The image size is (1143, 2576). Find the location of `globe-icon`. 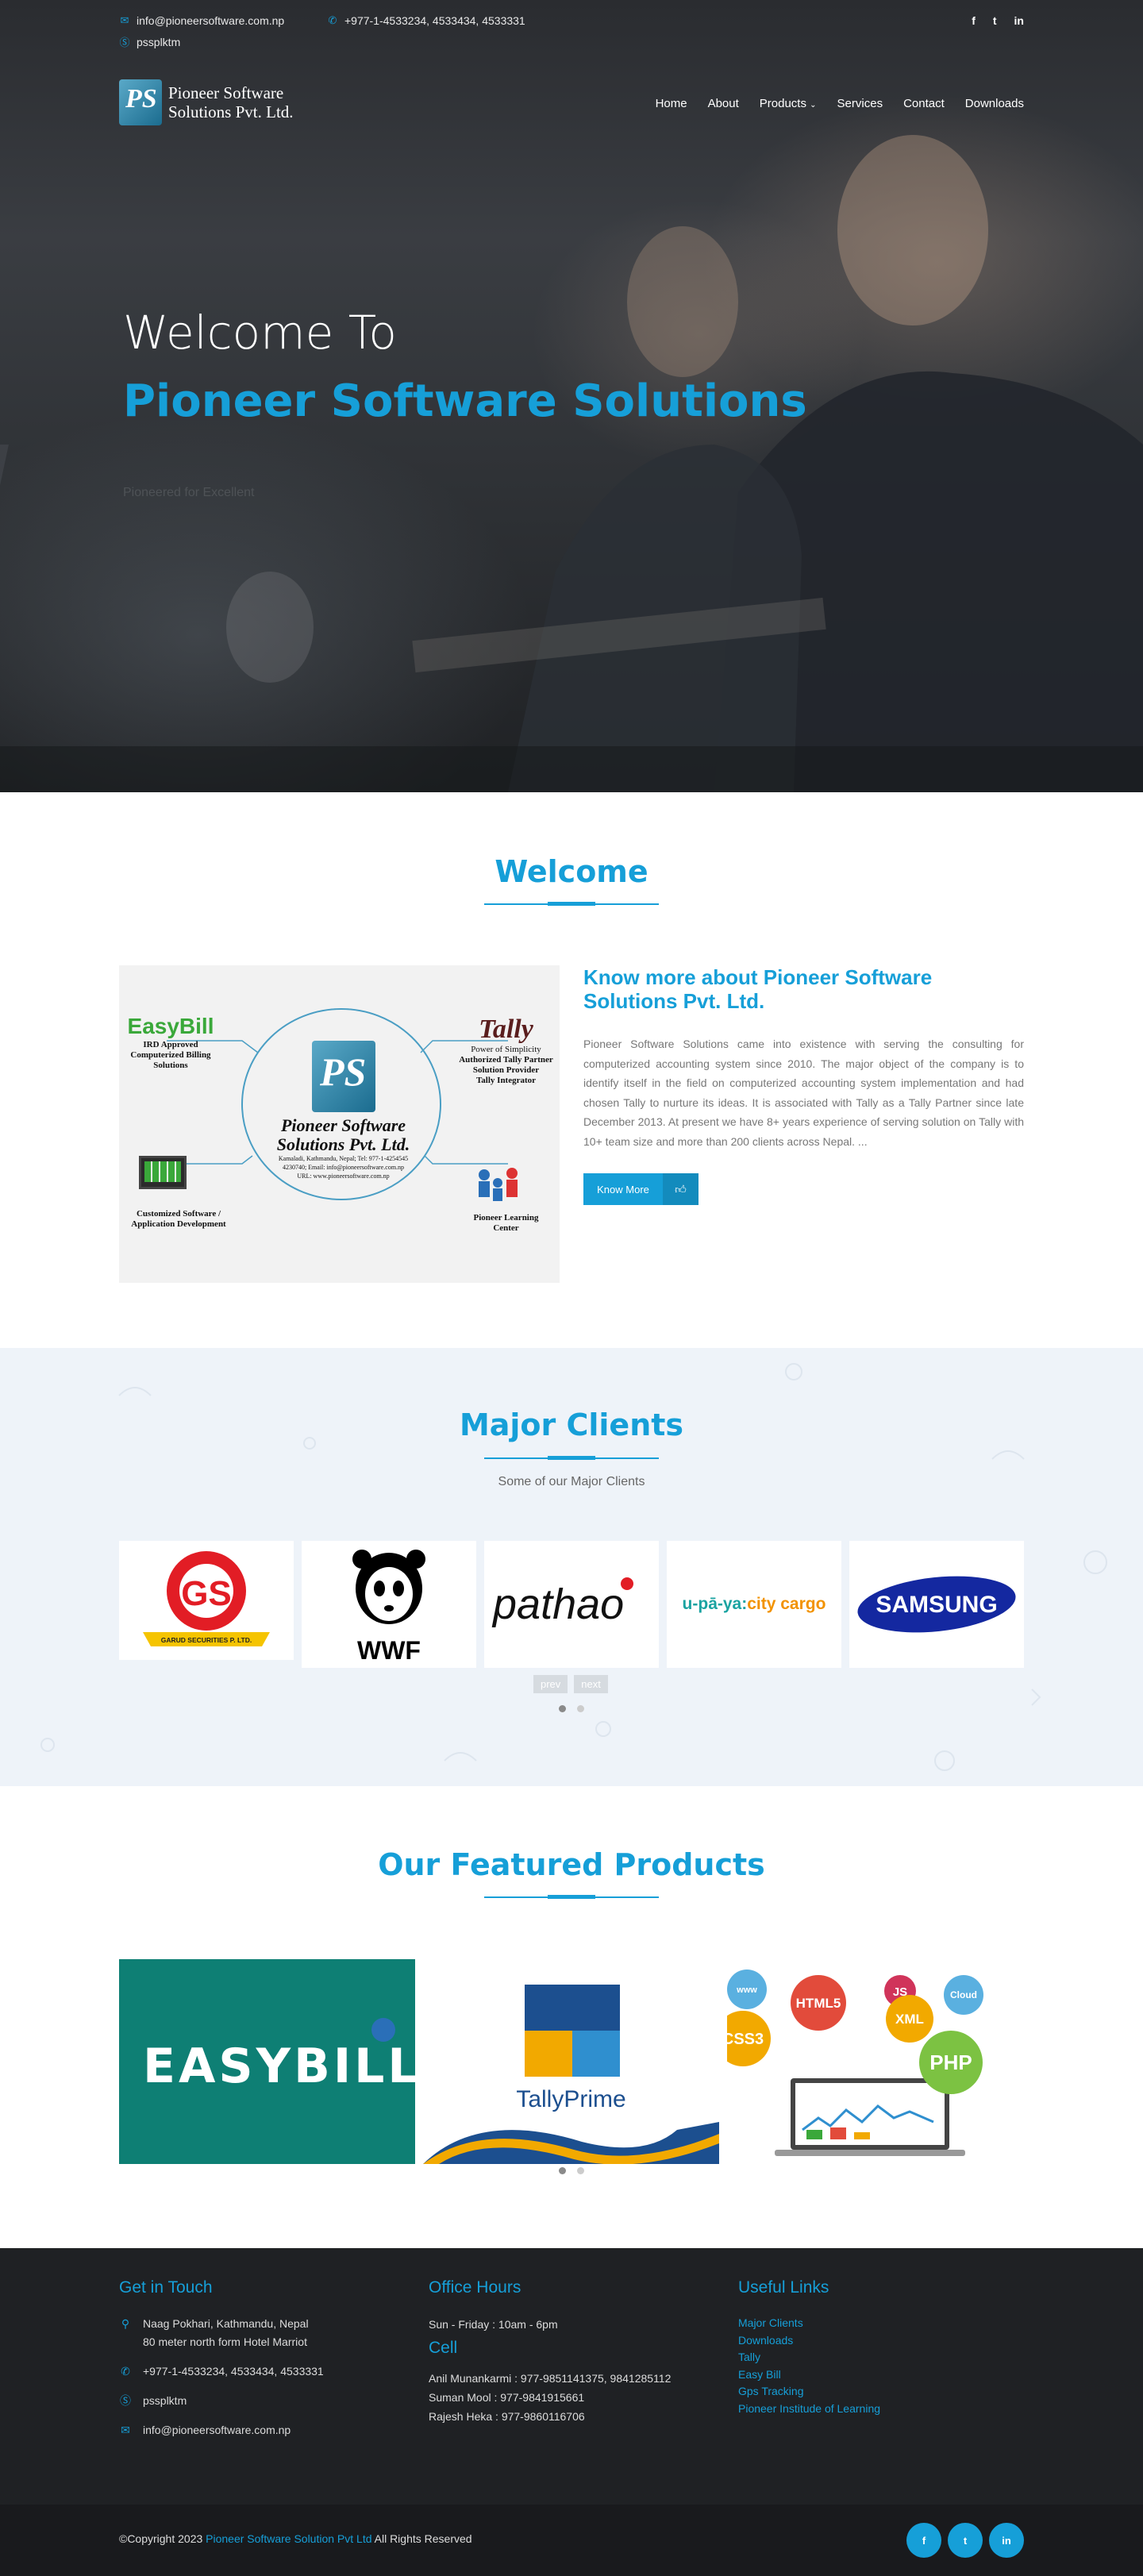

globe-icon is located at coordinates (383, 2030).